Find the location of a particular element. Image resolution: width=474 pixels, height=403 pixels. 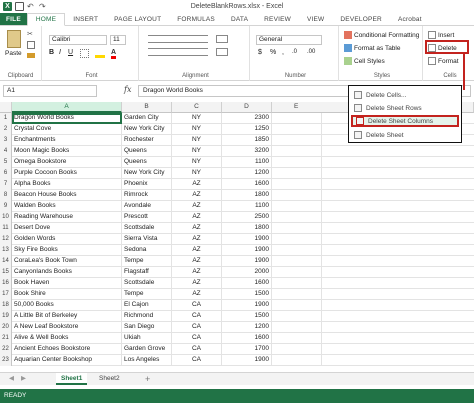

cell-store-name: Reading Warehouse is located at coordinates (67, 217).